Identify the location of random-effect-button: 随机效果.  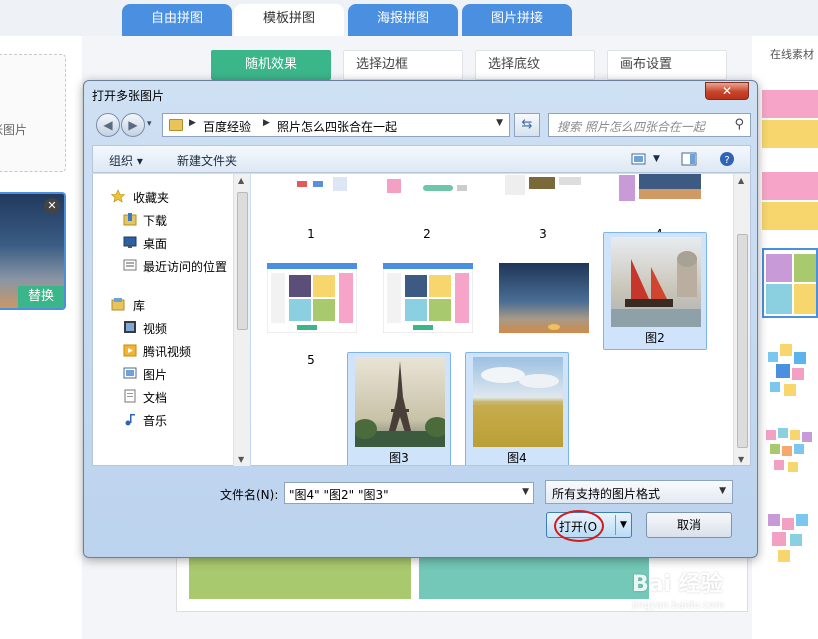
(271, 65).